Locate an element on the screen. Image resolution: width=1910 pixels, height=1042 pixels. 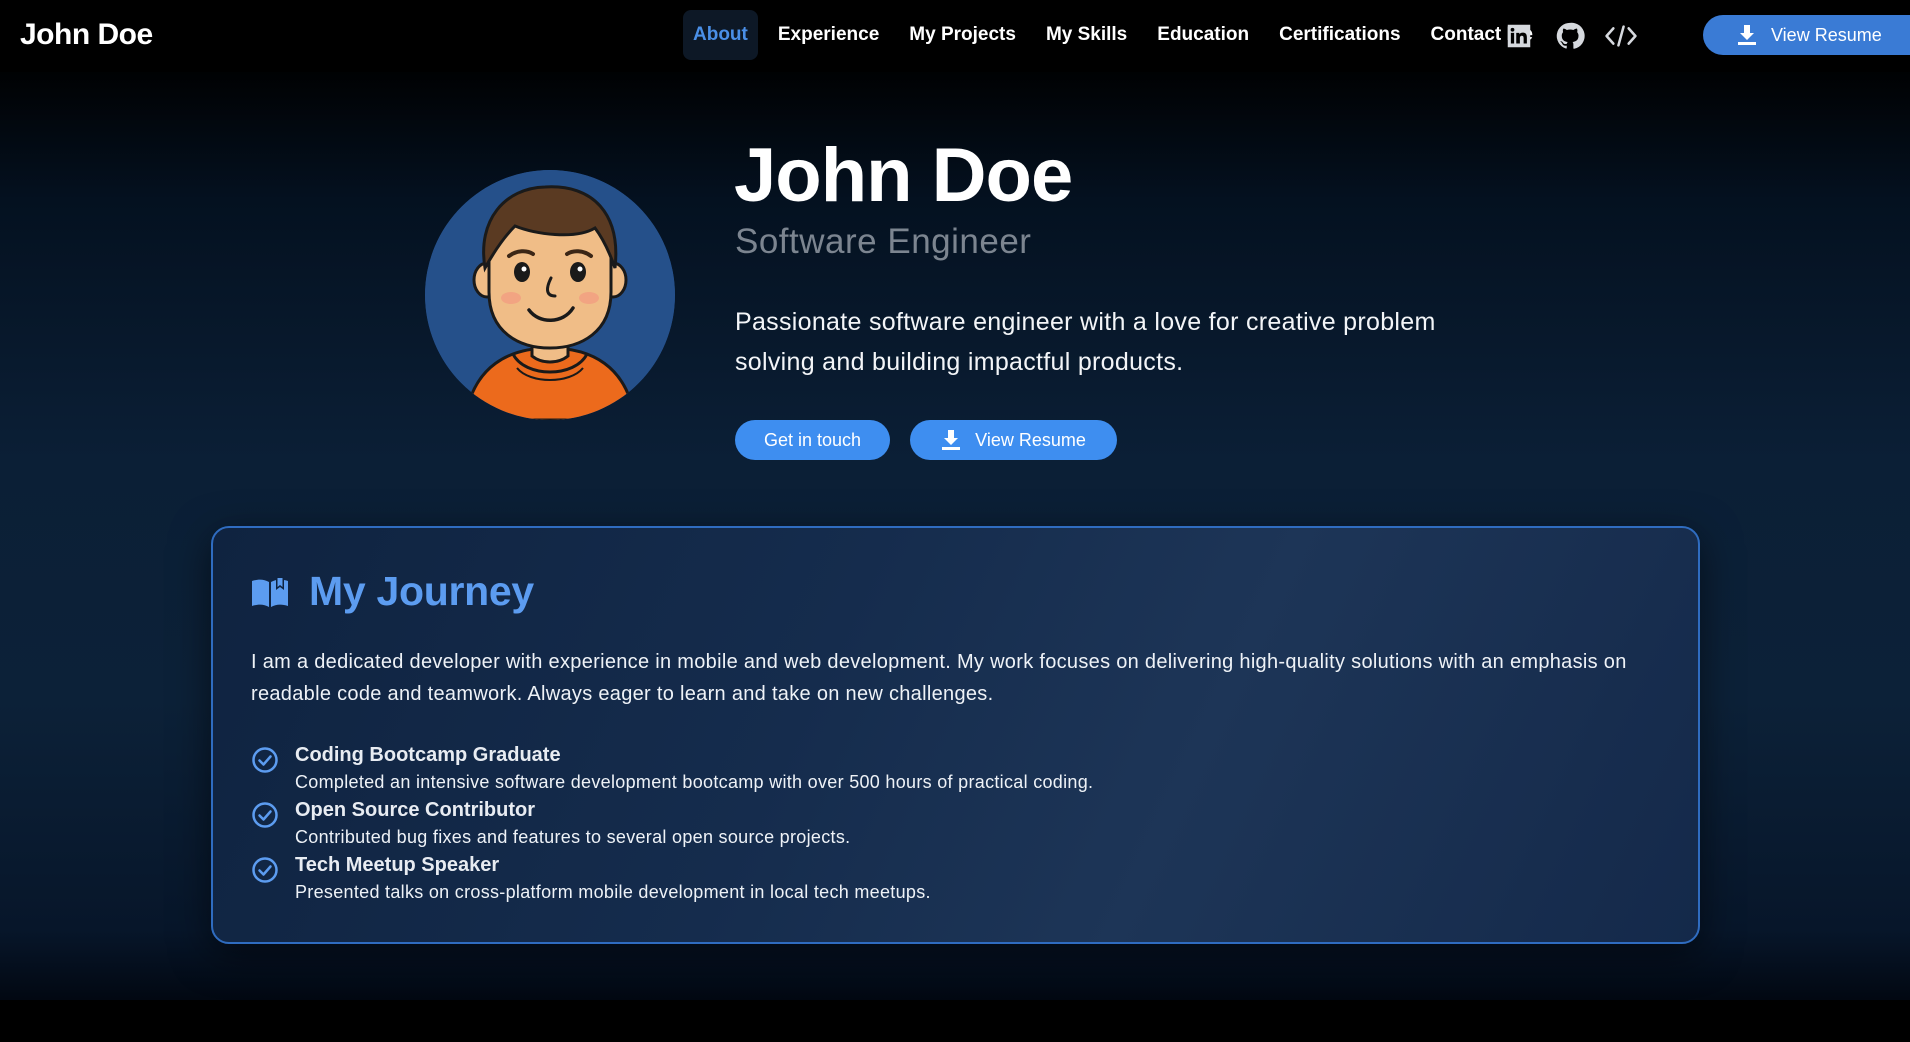
achievement-title: Coding Bootcamp Graduate is located at coordinates (428, 755).